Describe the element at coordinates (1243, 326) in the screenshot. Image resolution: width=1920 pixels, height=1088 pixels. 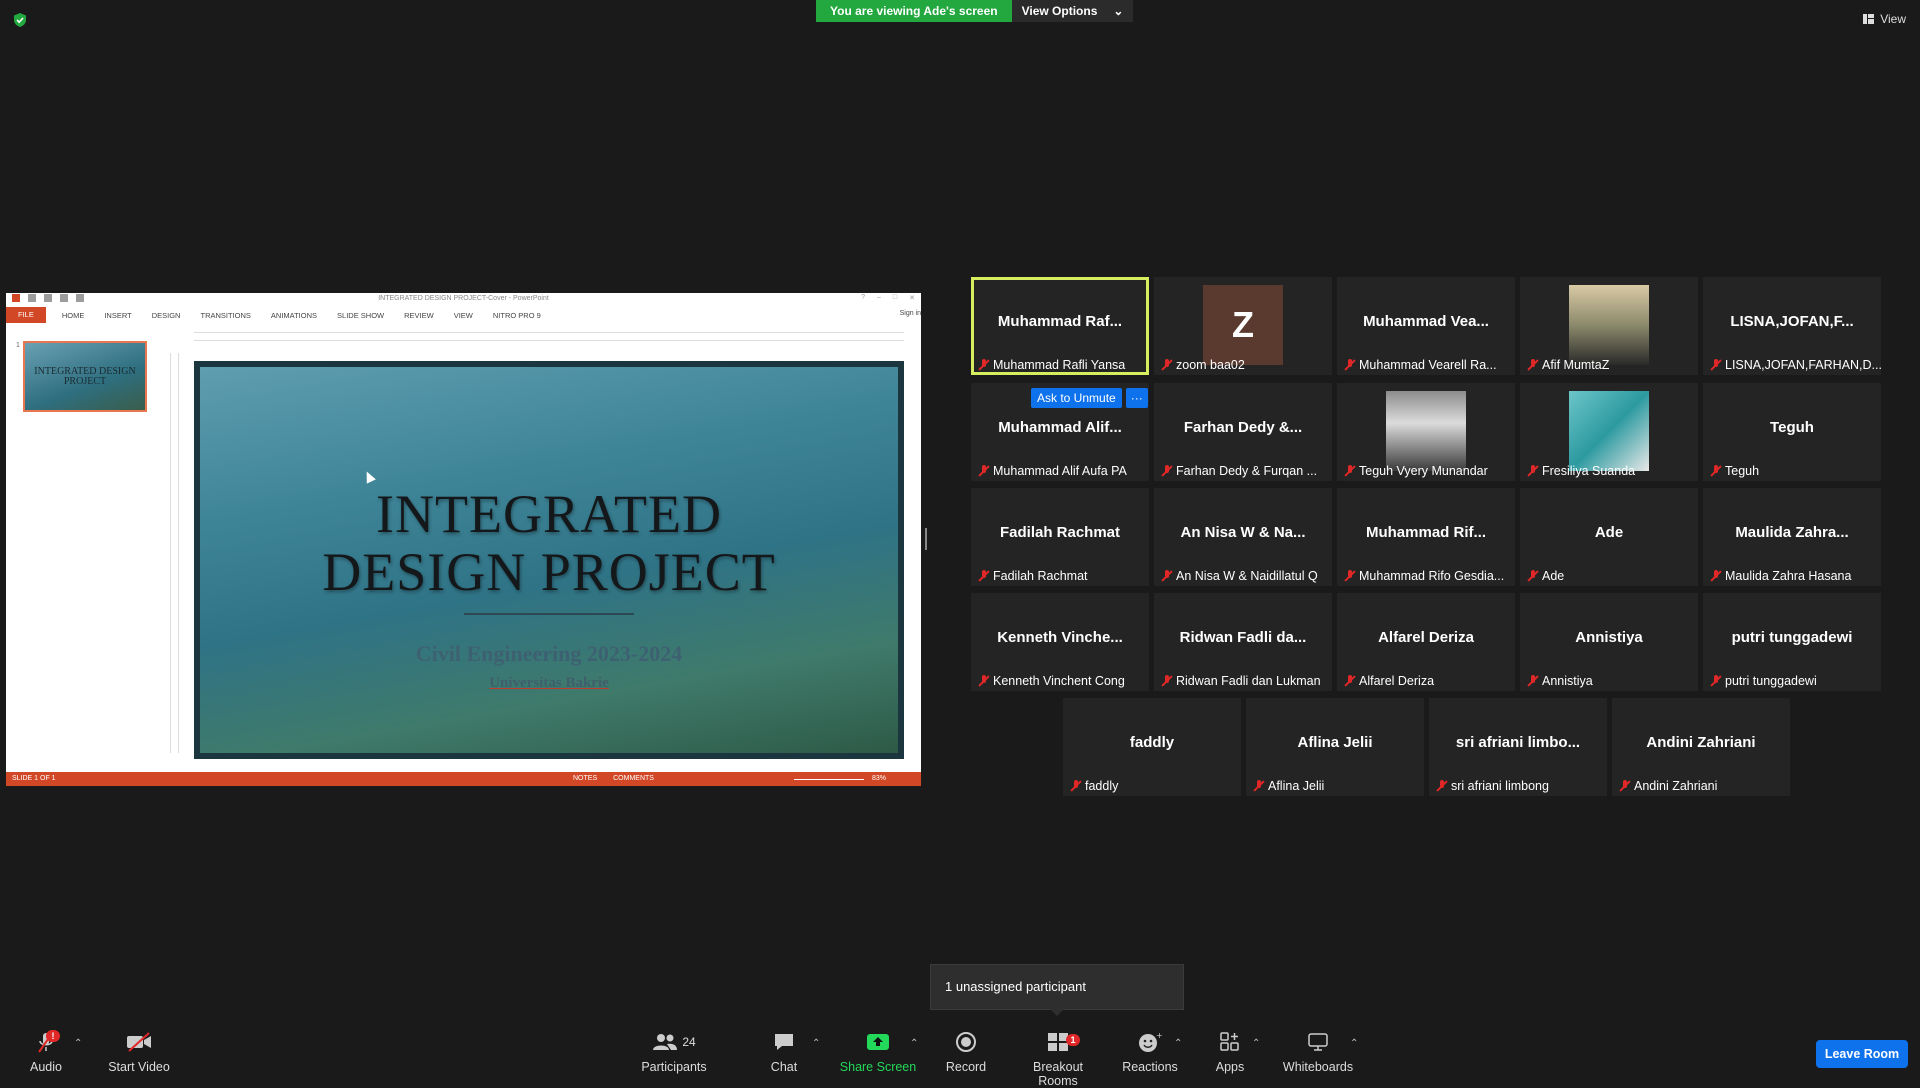
I see `participant-tile: Z zoom baa02` at that location.